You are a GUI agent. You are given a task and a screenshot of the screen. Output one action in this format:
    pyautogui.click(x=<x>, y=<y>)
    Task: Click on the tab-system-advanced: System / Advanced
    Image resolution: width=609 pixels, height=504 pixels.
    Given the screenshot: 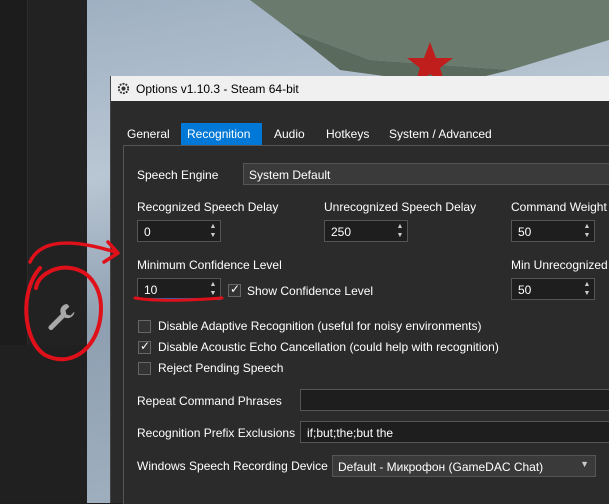 What is the action you would take?
    pyautogui.click(x=443, y=134)
    